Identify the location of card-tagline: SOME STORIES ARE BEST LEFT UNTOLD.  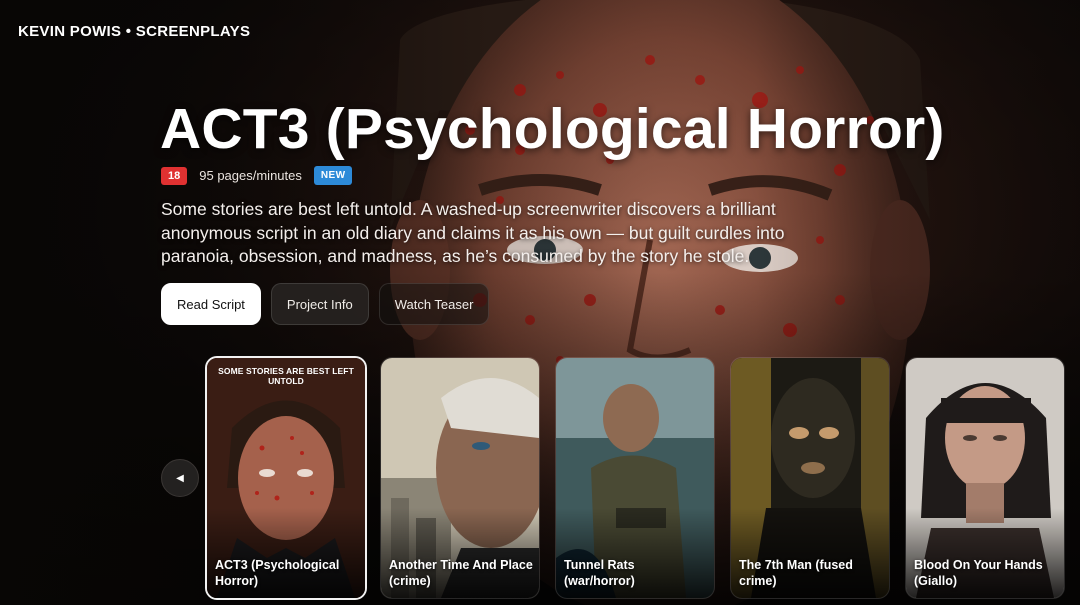
(286, 376).